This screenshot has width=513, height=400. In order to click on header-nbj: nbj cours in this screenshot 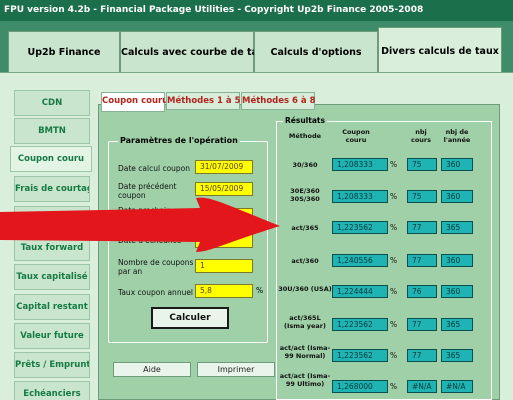, I will do `click(421, 136)`.